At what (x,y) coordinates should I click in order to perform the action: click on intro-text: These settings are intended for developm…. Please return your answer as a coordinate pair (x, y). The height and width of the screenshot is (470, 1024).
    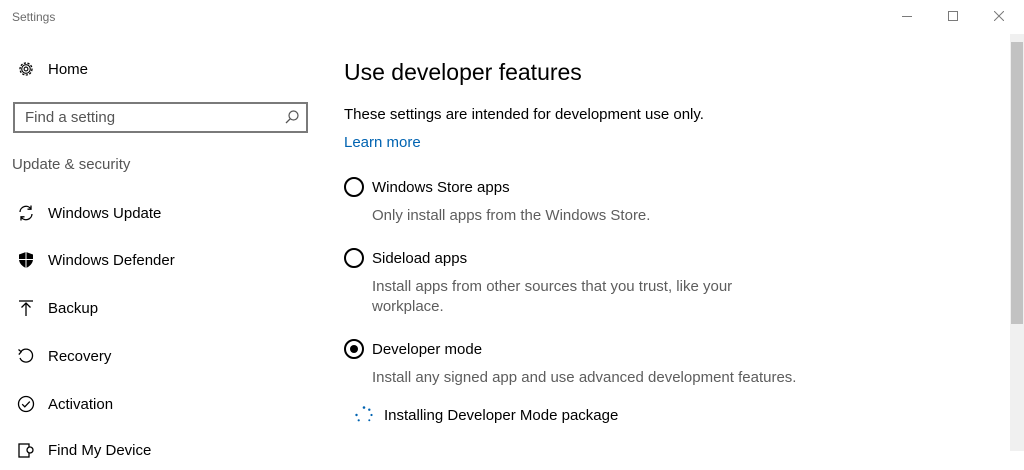
    Looking at the image, I should click on (524, 114).